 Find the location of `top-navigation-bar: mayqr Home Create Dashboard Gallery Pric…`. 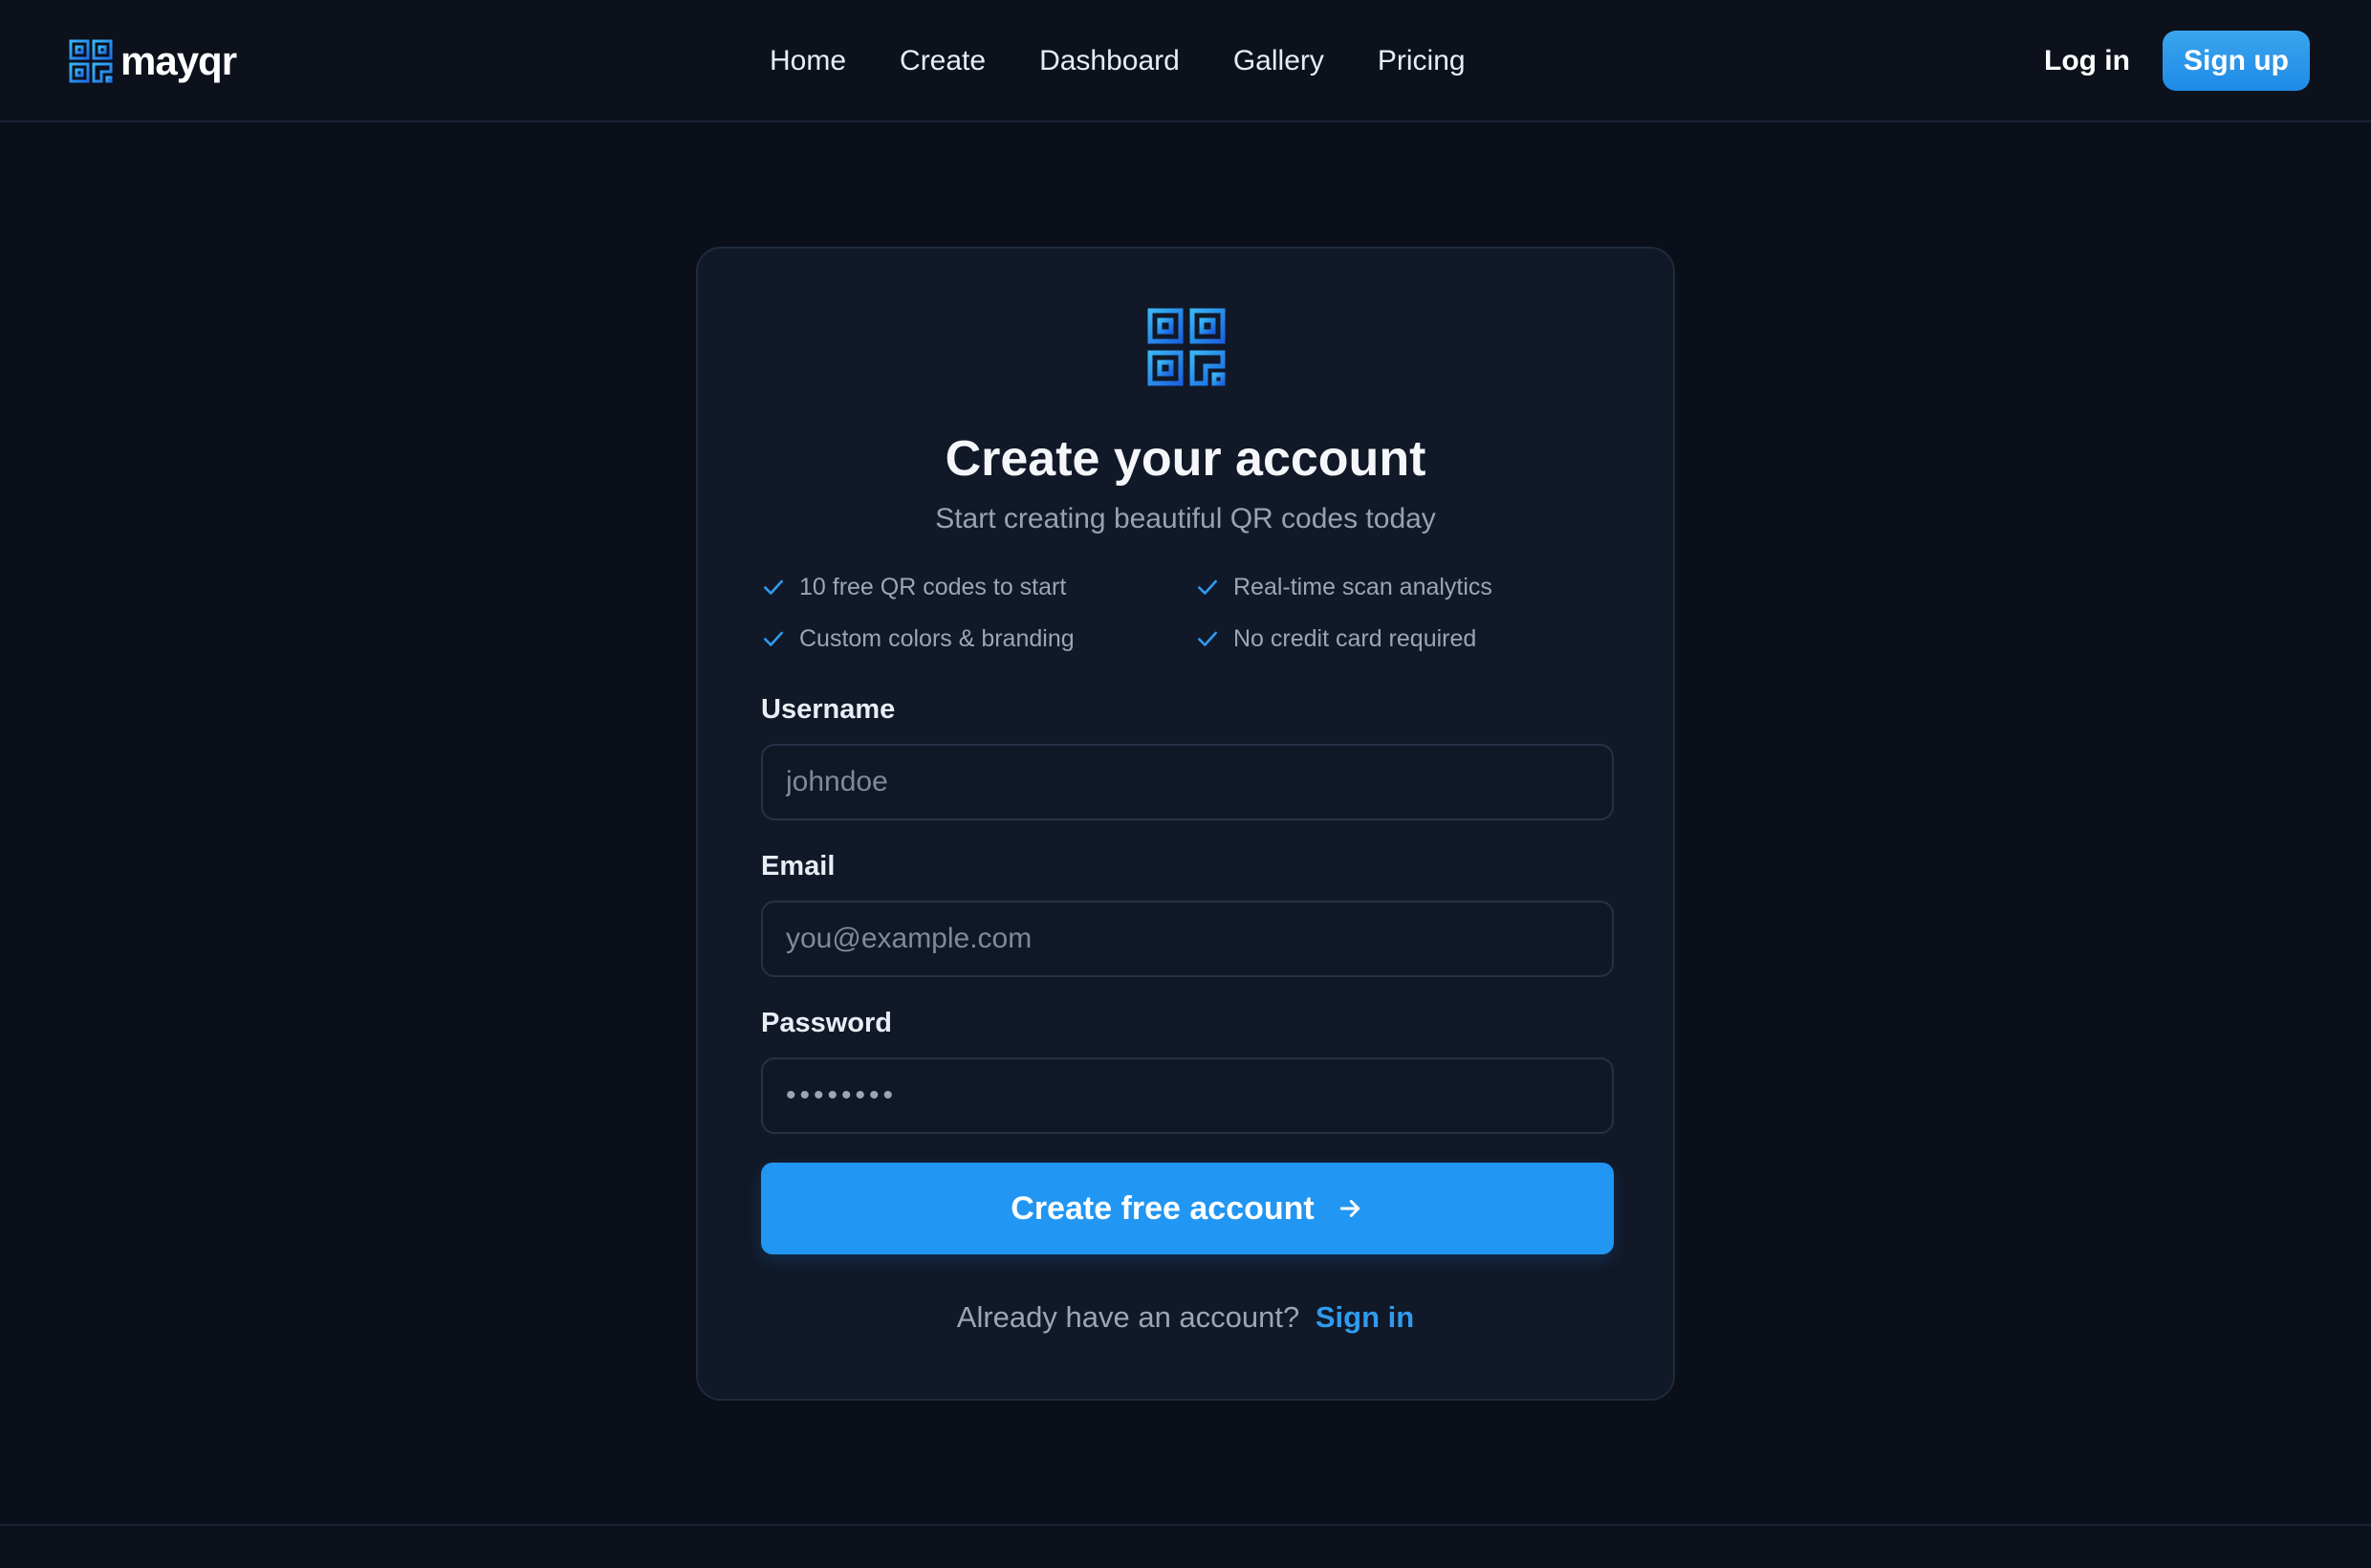

top-navigation-bar: mayqr Home Create Dashboard Gallery Pric… is located at coordinates (1185, 61).